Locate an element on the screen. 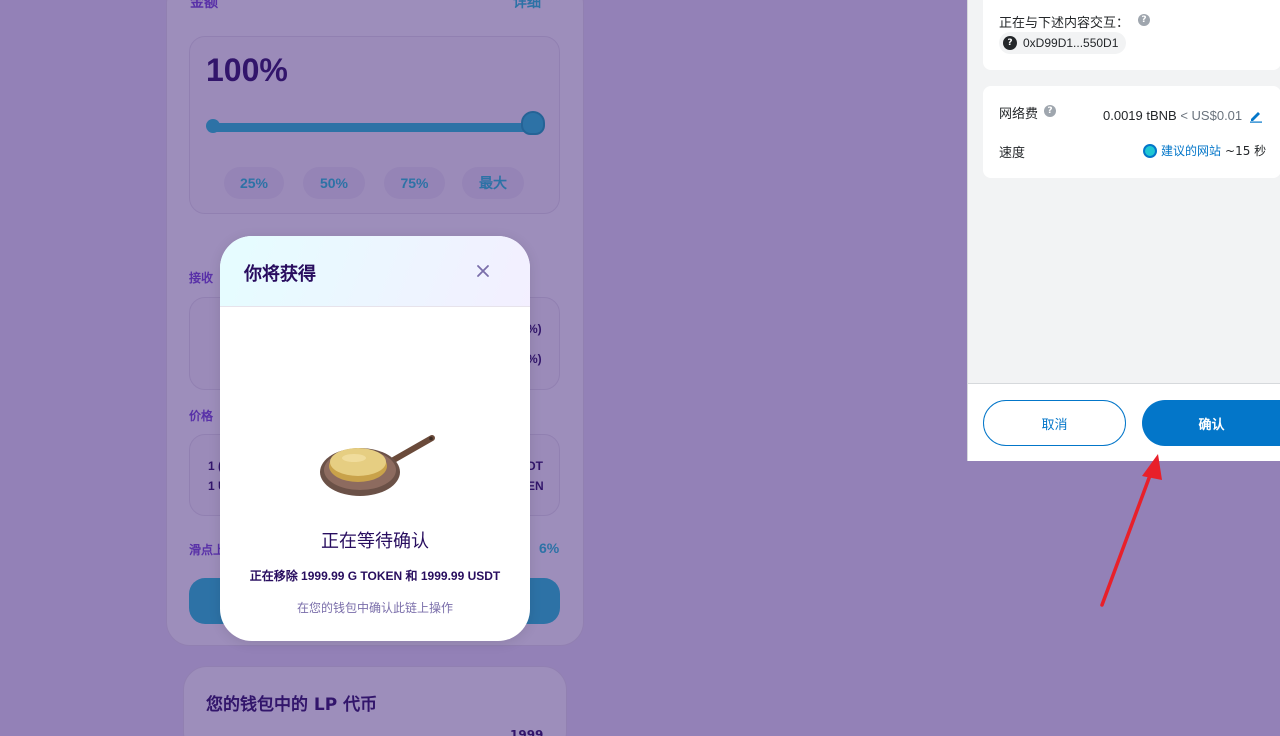  pancake-pan-icon is located at coordinates (377, 465).